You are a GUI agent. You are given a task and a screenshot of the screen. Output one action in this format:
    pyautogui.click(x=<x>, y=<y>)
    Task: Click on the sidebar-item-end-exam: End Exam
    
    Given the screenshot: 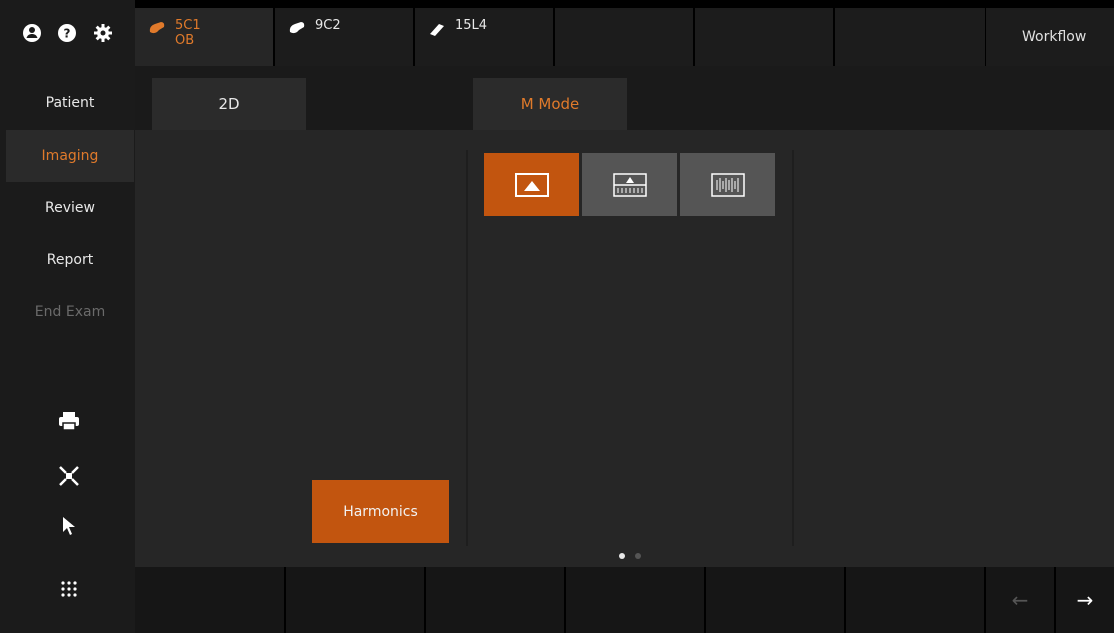 What is the action you would take?
    pyautogui.click(x=70, y=312)
    